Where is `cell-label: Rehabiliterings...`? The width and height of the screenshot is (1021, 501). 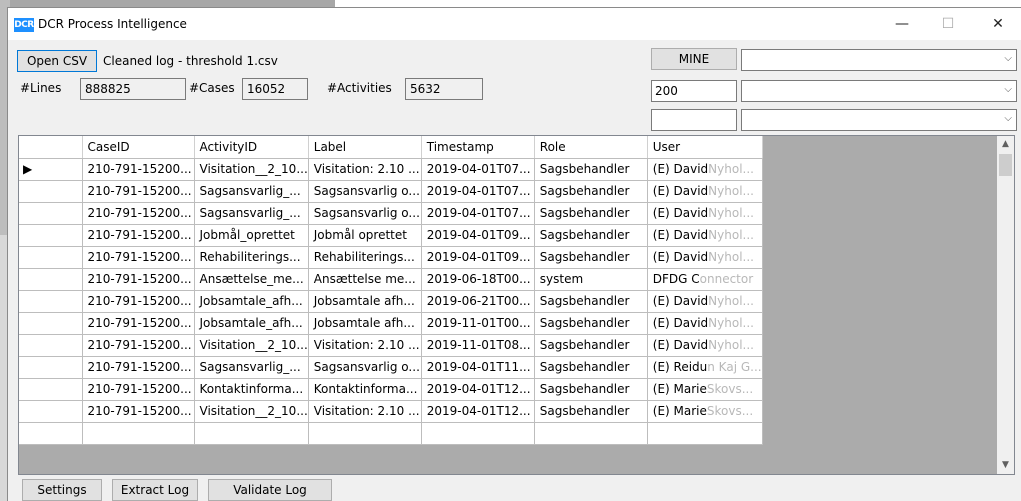
cell-label: Rehabiliterings... is located at coordinates (365, 257).